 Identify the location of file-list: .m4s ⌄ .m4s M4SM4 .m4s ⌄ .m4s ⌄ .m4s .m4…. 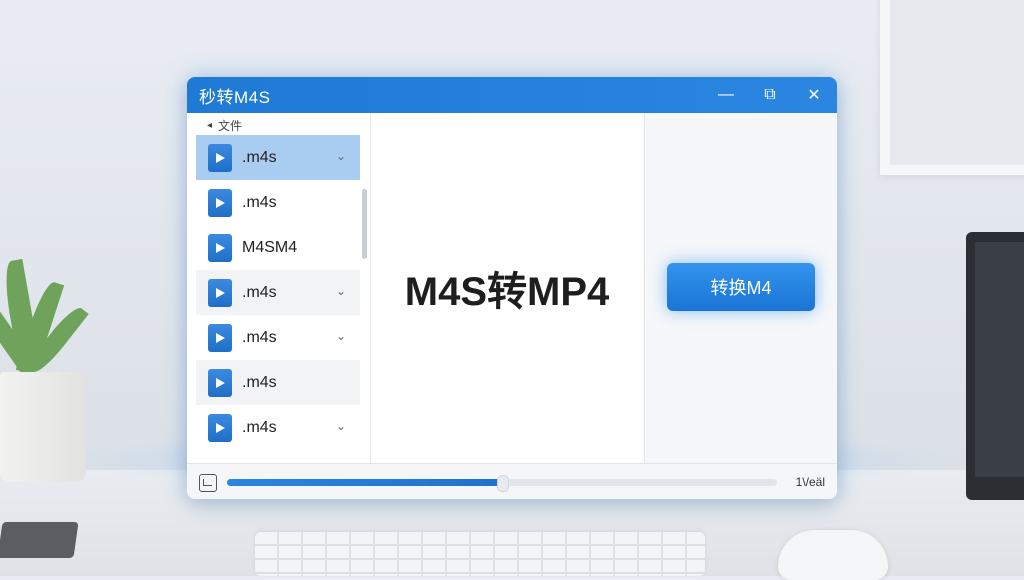
(278, 292).